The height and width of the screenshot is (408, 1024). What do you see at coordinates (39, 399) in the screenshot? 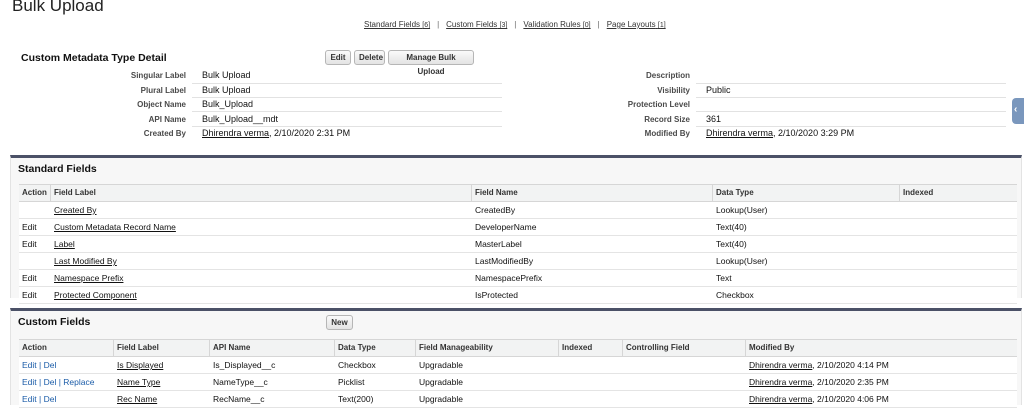
I see `row-actions: Edit | Del` at bounding box center [39, 399].